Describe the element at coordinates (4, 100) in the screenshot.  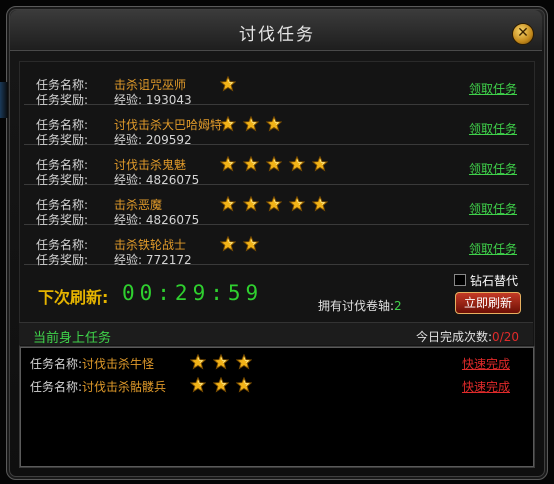
I see `background-edge` at that location.